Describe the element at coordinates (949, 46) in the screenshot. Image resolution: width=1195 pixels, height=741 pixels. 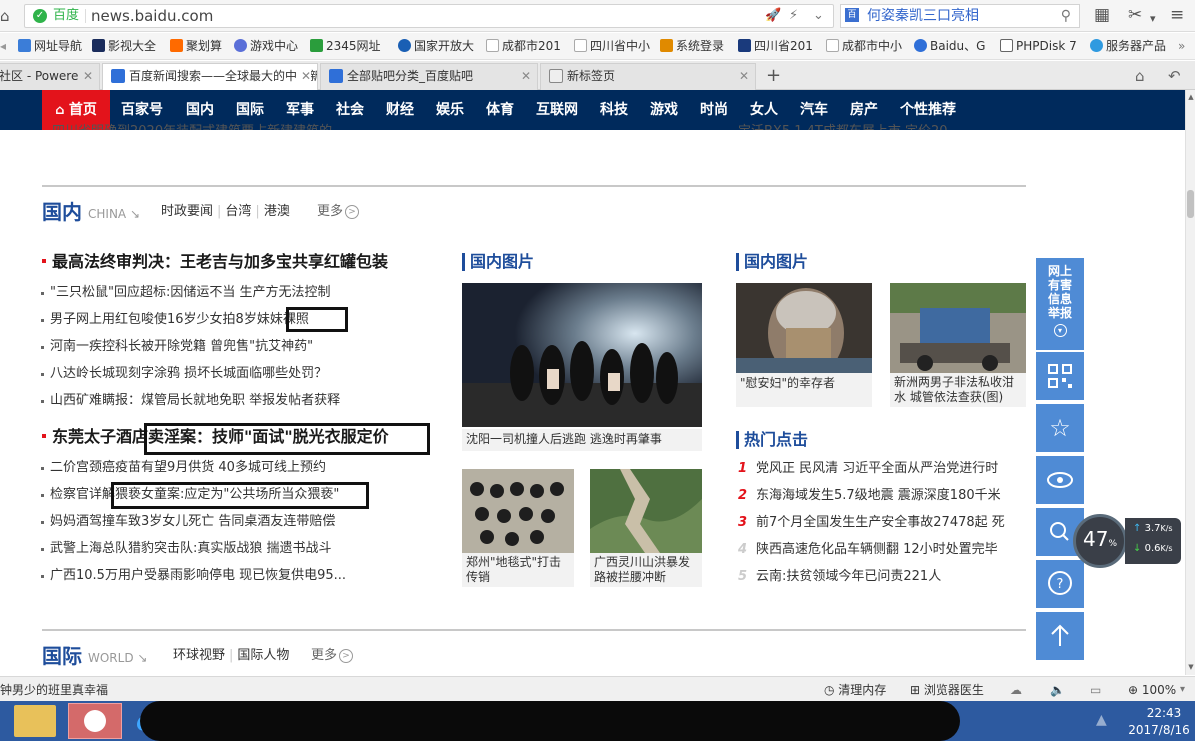
I see `bookmark-item: Baidu、G` at that location.